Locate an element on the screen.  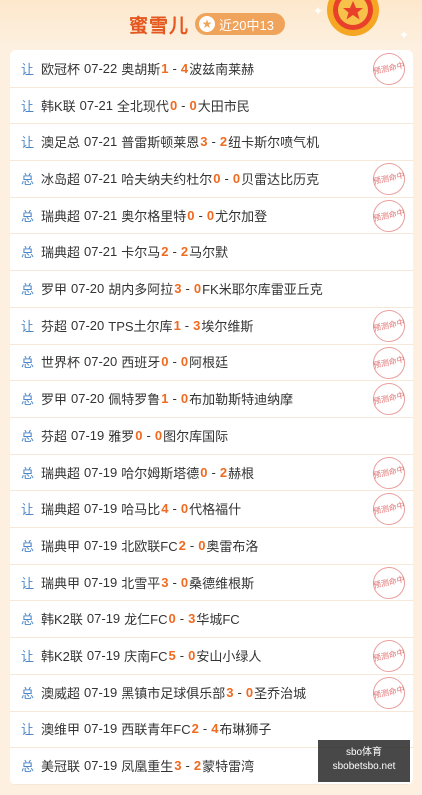
medal-icon is located at coordinates (353, 18).